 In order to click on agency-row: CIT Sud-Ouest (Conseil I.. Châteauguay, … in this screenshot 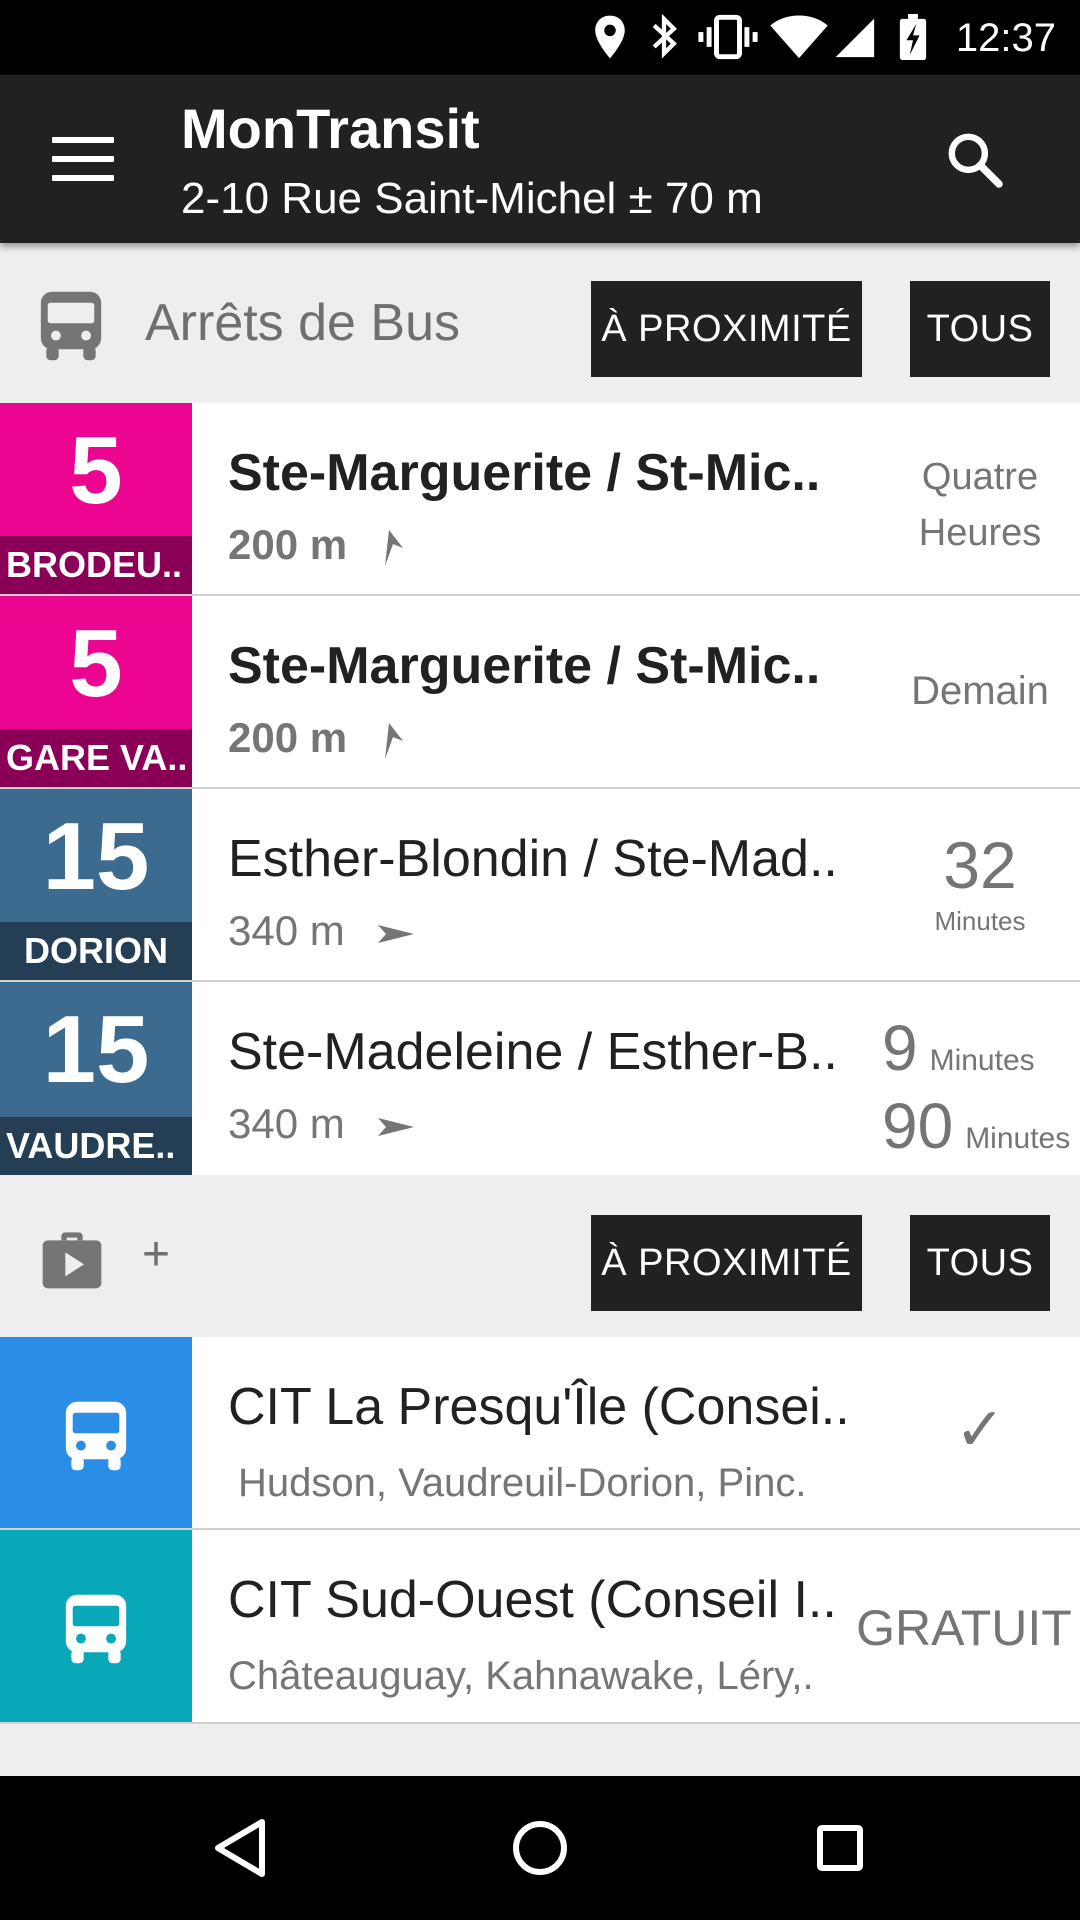, I will do `click(540, 1627)`.